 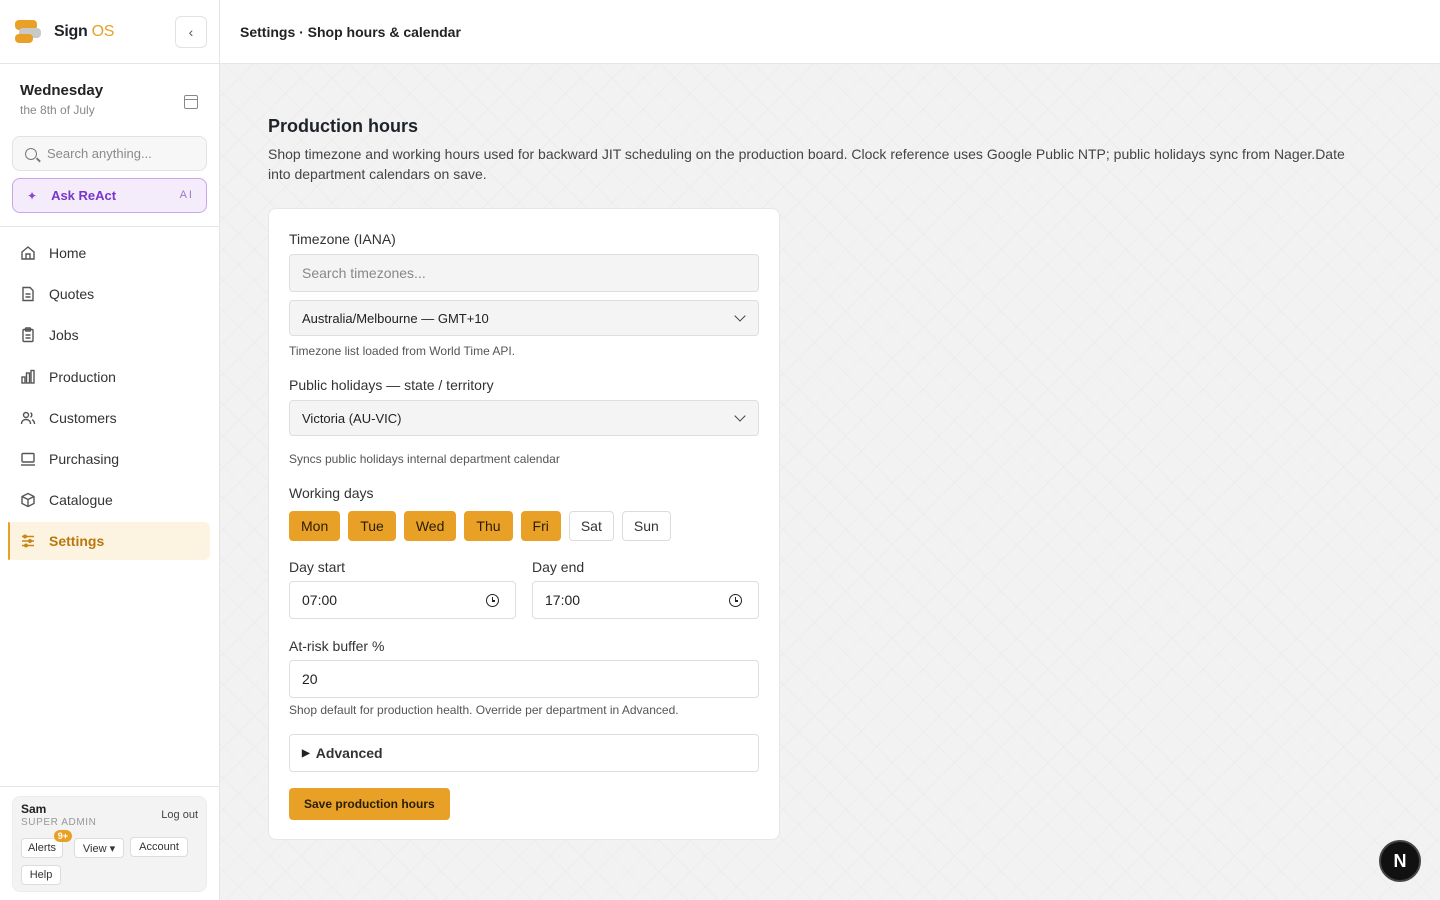 I want to click on sidebar-item-catalogue: Catalogue, so click(x=109, y=500).